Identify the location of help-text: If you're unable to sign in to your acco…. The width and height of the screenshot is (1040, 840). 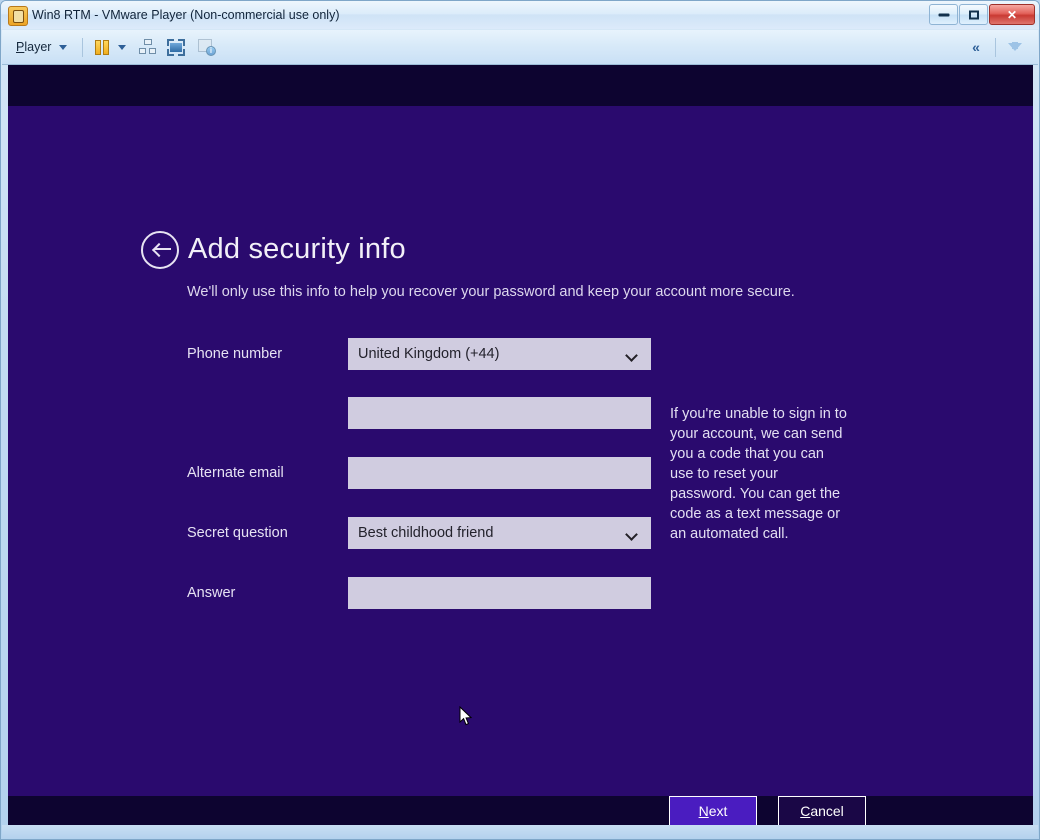
(758, 474).